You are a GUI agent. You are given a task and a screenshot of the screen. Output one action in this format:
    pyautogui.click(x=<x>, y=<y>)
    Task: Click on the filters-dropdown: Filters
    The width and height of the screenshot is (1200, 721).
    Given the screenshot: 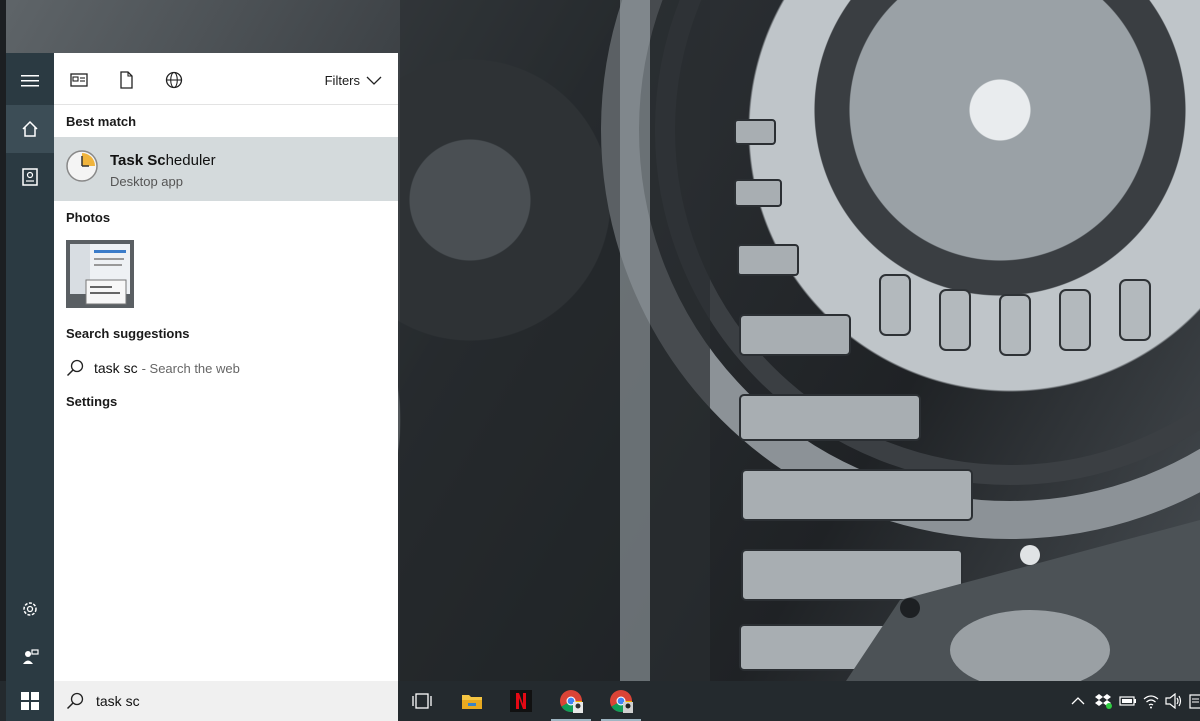 What is the action you would take?
    pyautogui.click(x=353, y=80)
    